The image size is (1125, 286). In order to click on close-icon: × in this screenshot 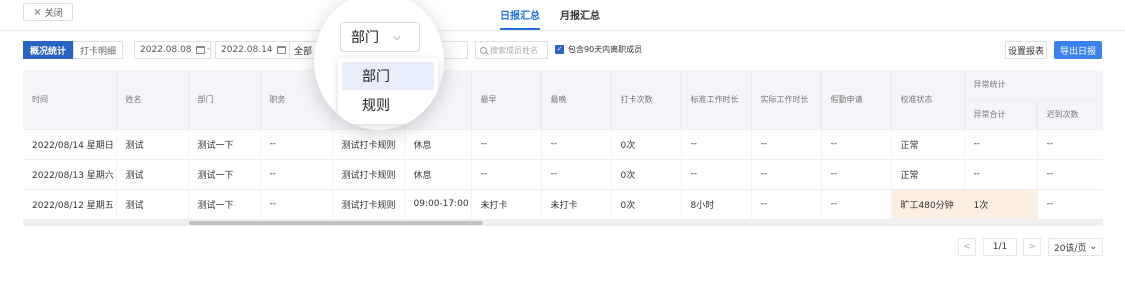, I will do `click(37, 12)`.